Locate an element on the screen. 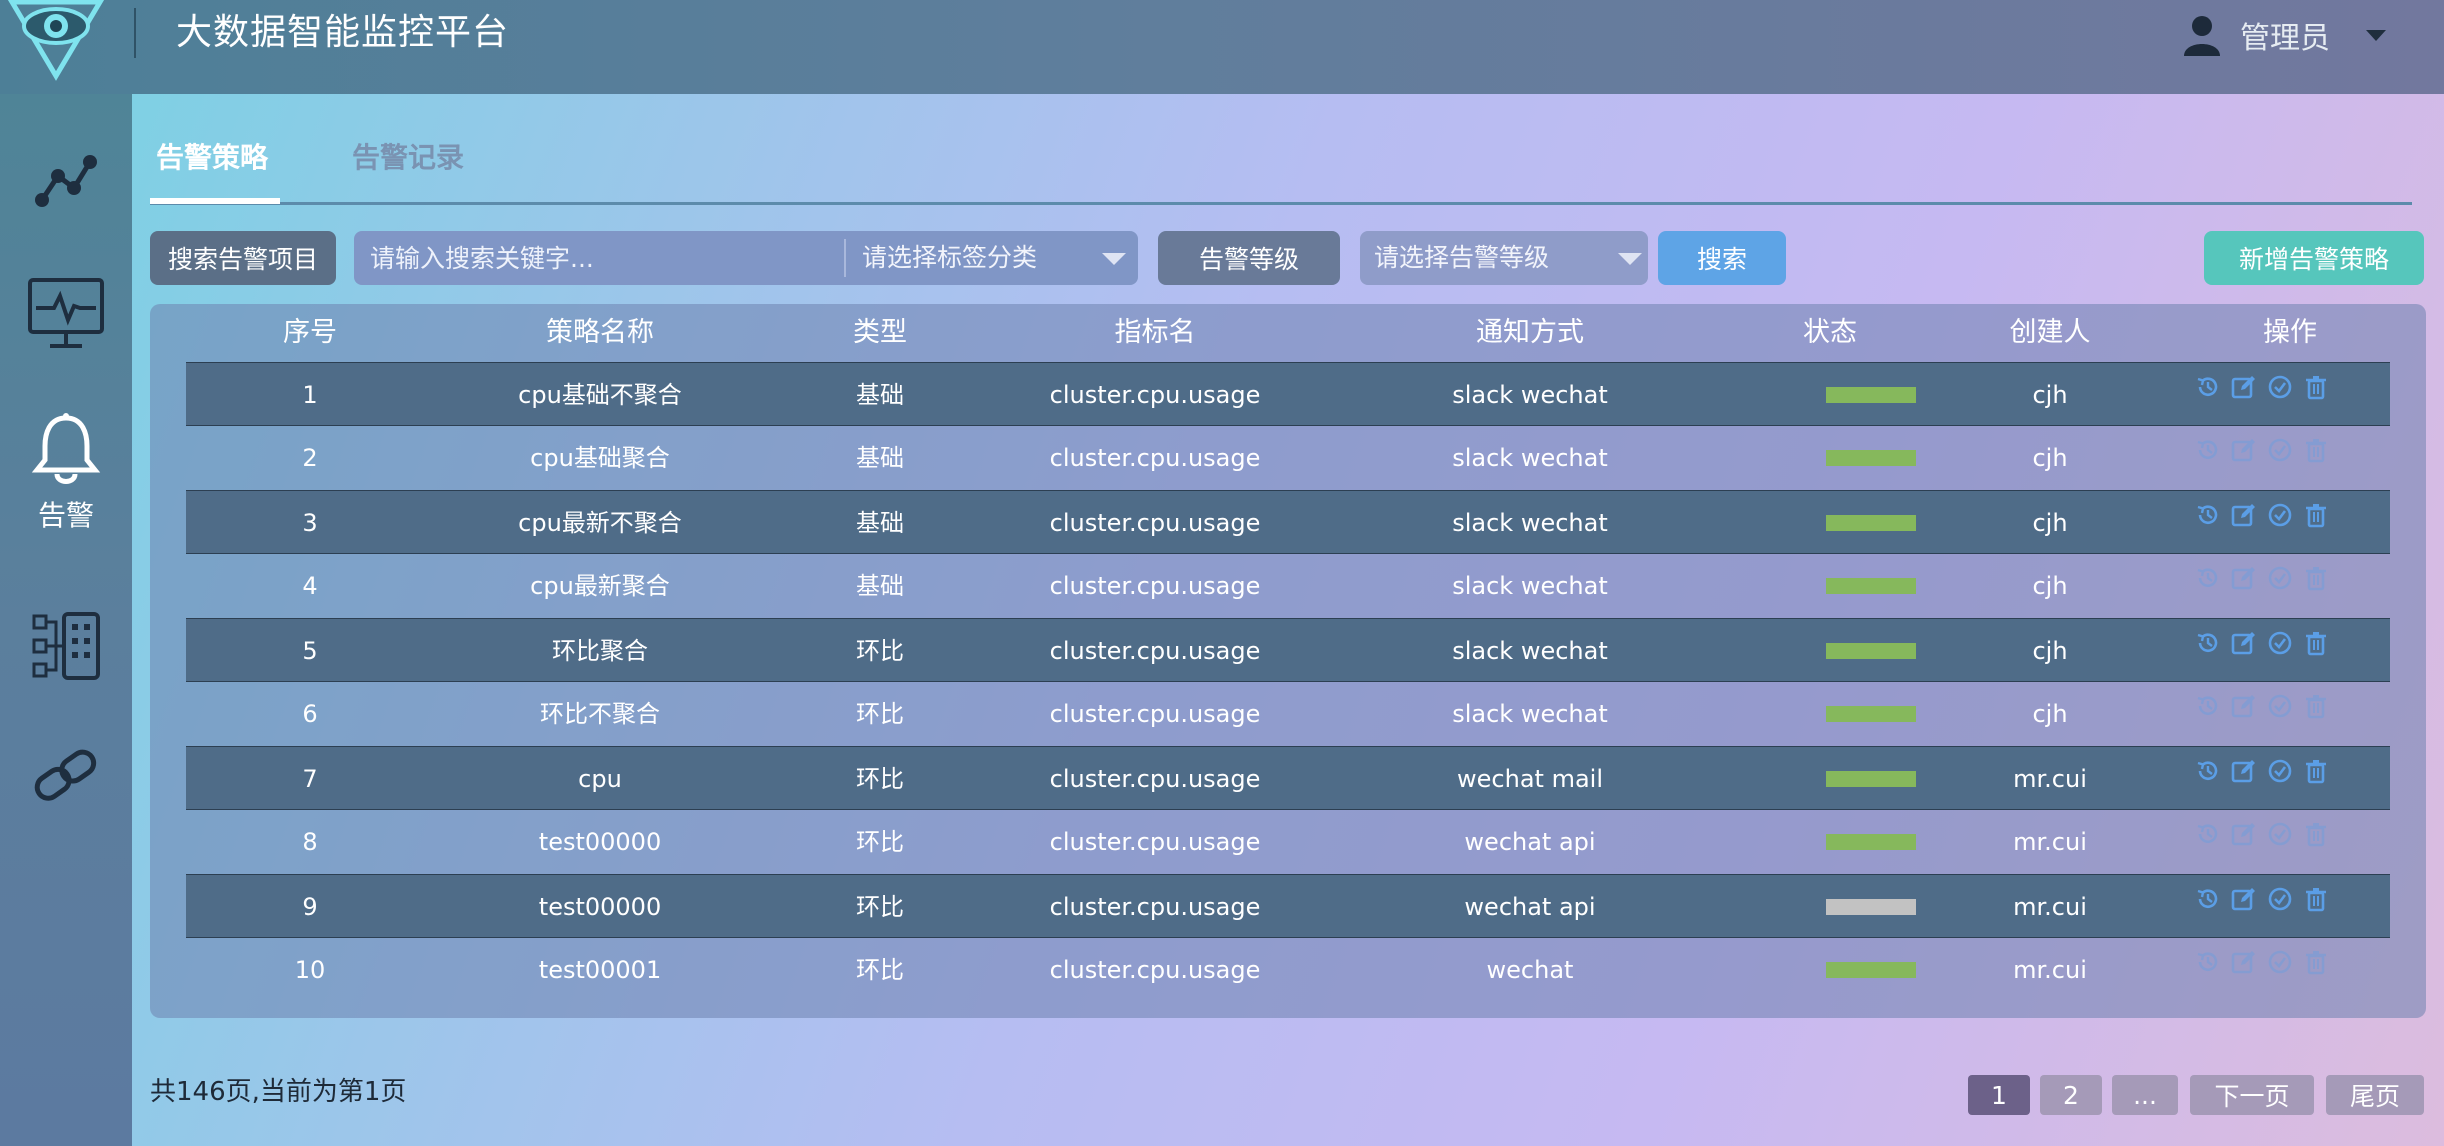 Image resolution: width=2444 pixels, height=1146 pixels. sidebar-item-graph is located at coordinates (66, 182).